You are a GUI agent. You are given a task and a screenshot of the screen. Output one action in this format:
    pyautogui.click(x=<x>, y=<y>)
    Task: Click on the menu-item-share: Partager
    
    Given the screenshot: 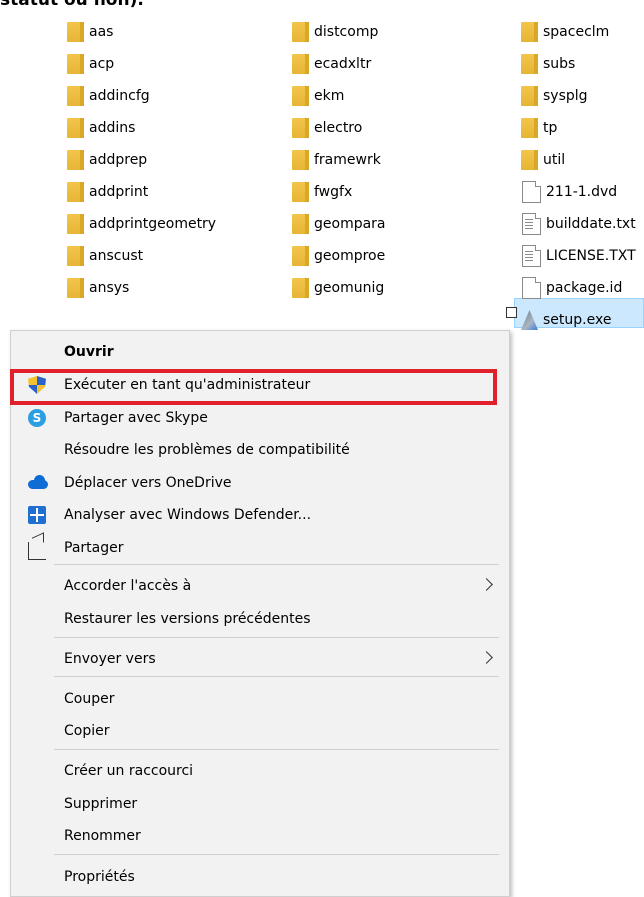 What is the action you would take?
    pyautogui.click(x=260, y=548)
    